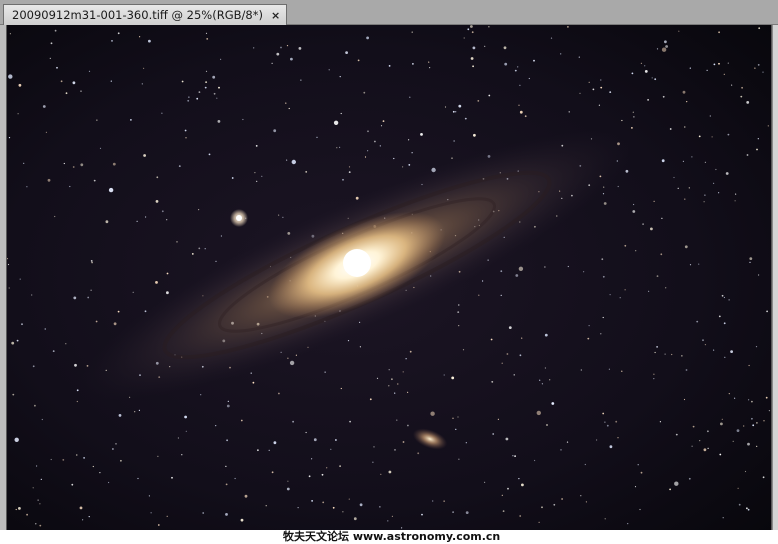  Describe the element at coordinates (145, 14) in the screenshot. I see `document-tab: 20090912m31-001-360.tiff @ 25%(RGB/8*) ×` at that location.